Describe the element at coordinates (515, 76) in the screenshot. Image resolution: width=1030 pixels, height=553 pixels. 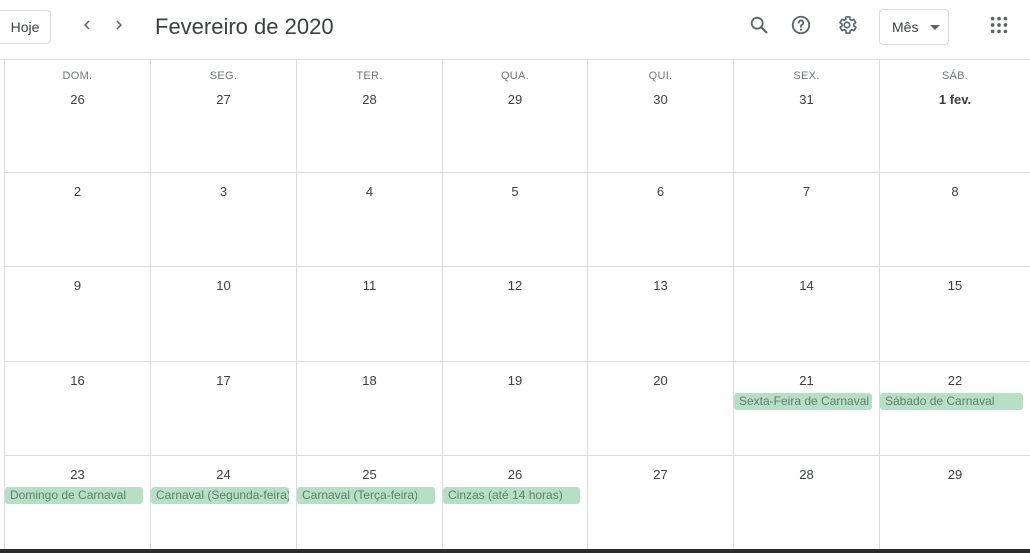
I see `weekday-label: QUA.` at that location.